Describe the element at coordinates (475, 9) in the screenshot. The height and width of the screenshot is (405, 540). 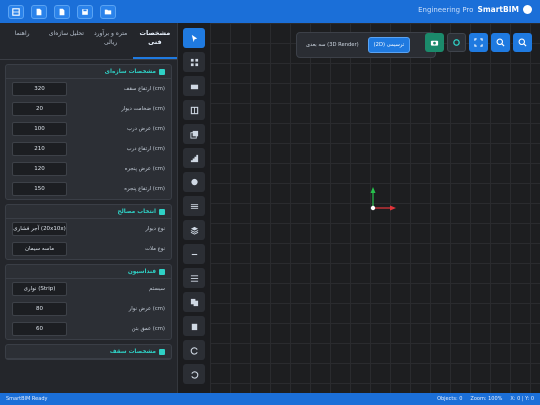
I see `brand: Engineering Pro SmartBIM` at that location.